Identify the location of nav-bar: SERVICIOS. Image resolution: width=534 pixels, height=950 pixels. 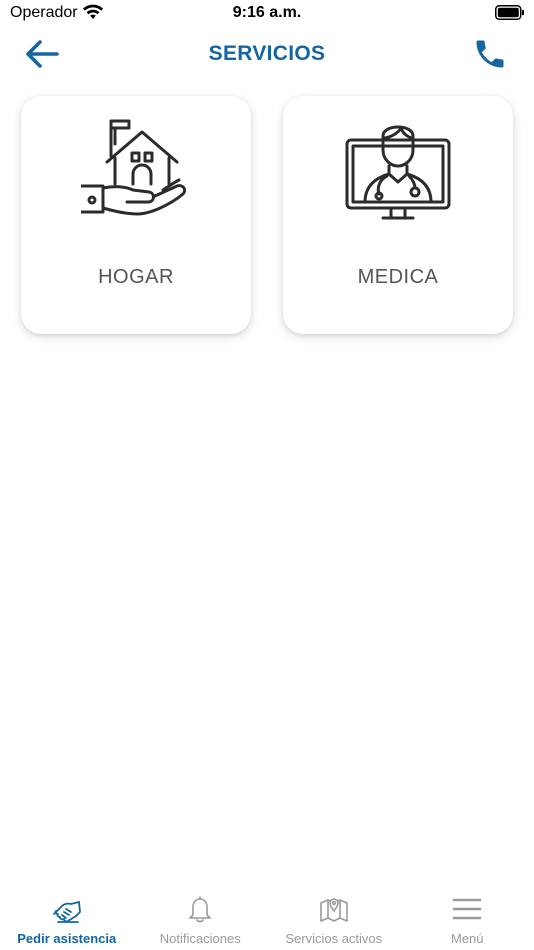
(267, 55).